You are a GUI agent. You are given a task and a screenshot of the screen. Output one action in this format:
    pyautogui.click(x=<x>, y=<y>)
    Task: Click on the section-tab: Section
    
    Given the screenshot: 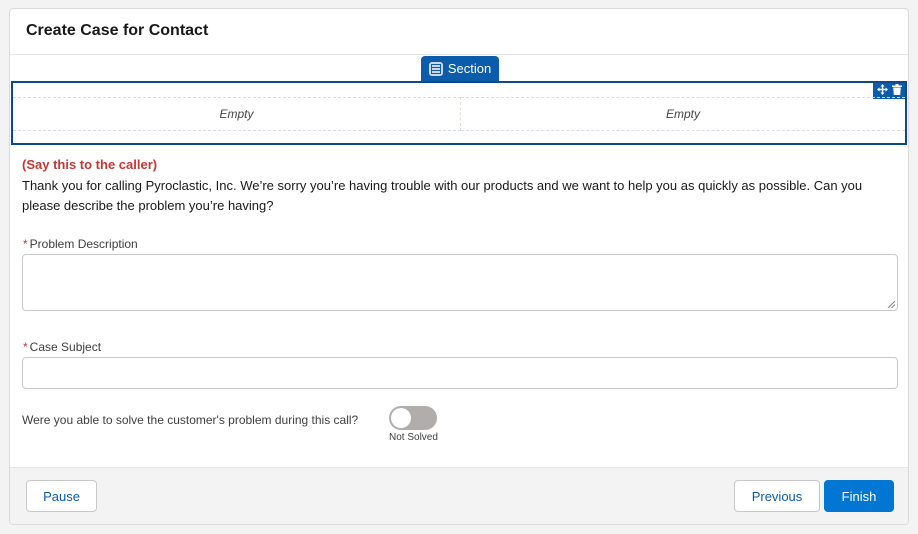 What is the action you would take?
    pyautogui.click(x=460, y=68)
    